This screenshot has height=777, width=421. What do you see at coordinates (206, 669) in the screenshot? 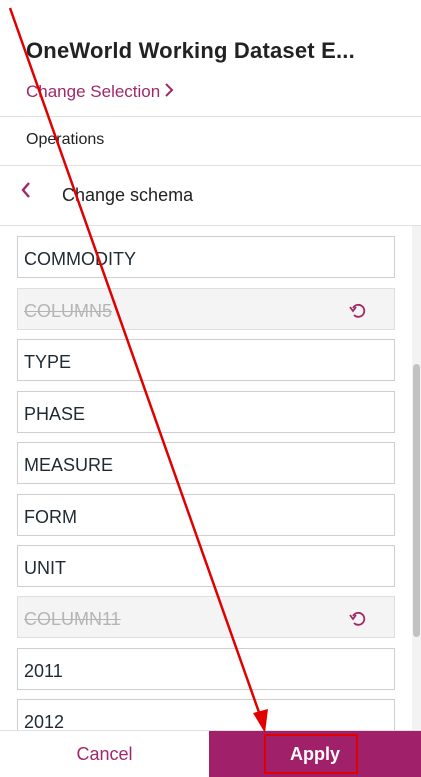
I see `schema-field: 2011` at bounding box center [206, 669].